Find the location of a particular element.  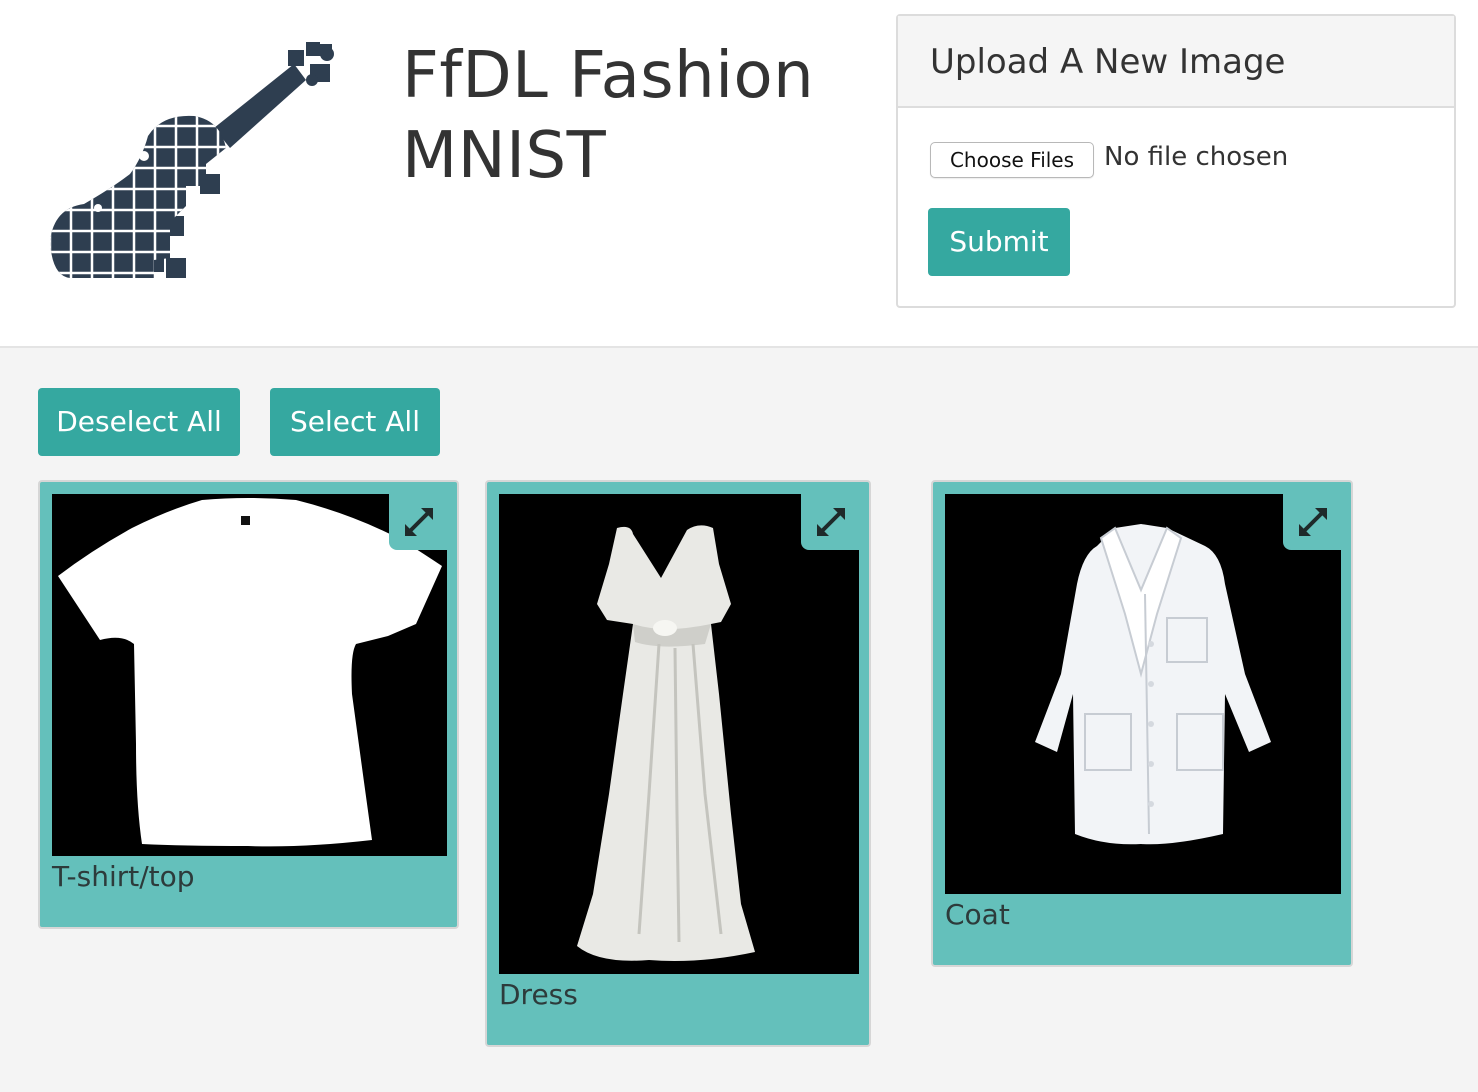

page-title: FfDL Fashion MNIST is located at coordinates (608, 116).